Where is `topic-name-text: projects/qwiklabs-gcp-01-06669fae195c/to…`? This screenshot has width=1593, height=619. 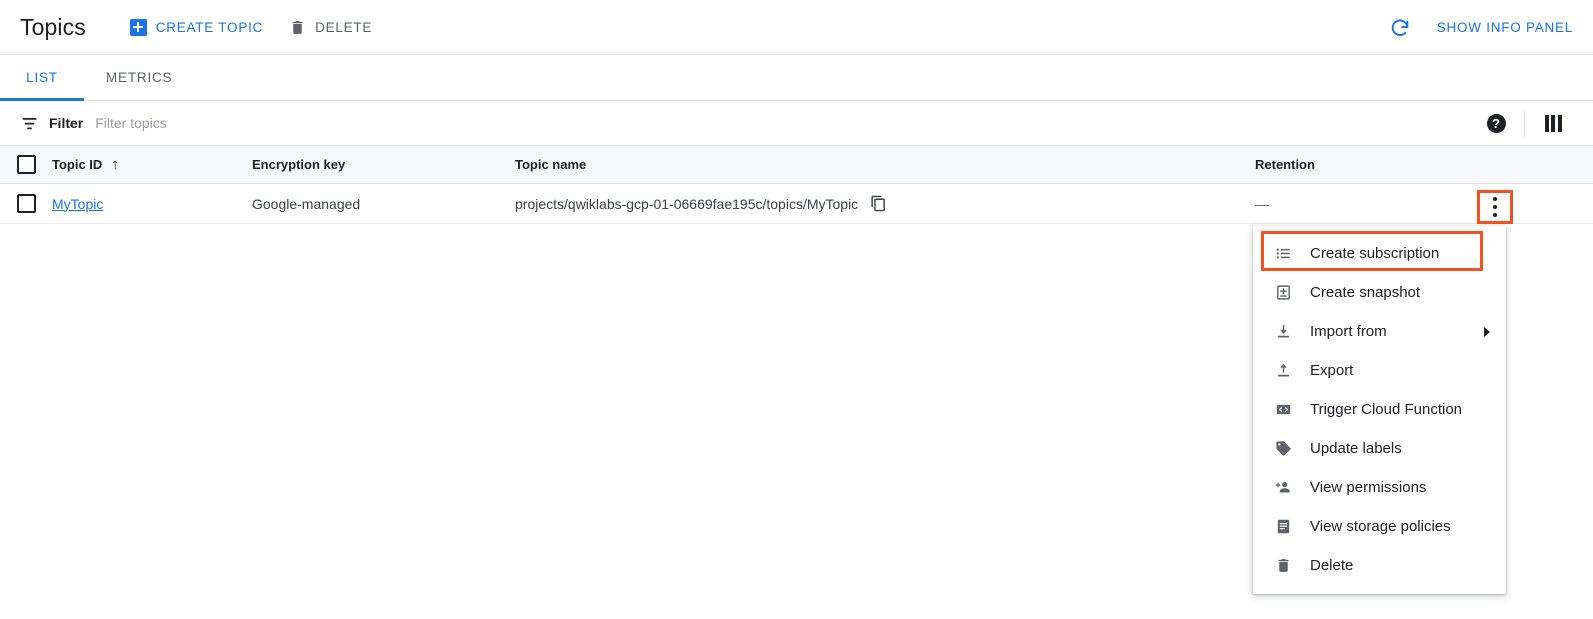
topic-name-text: projects/qwiklabs-gcp-01-06669fae195c/to… is located at coordinates (687, 203).